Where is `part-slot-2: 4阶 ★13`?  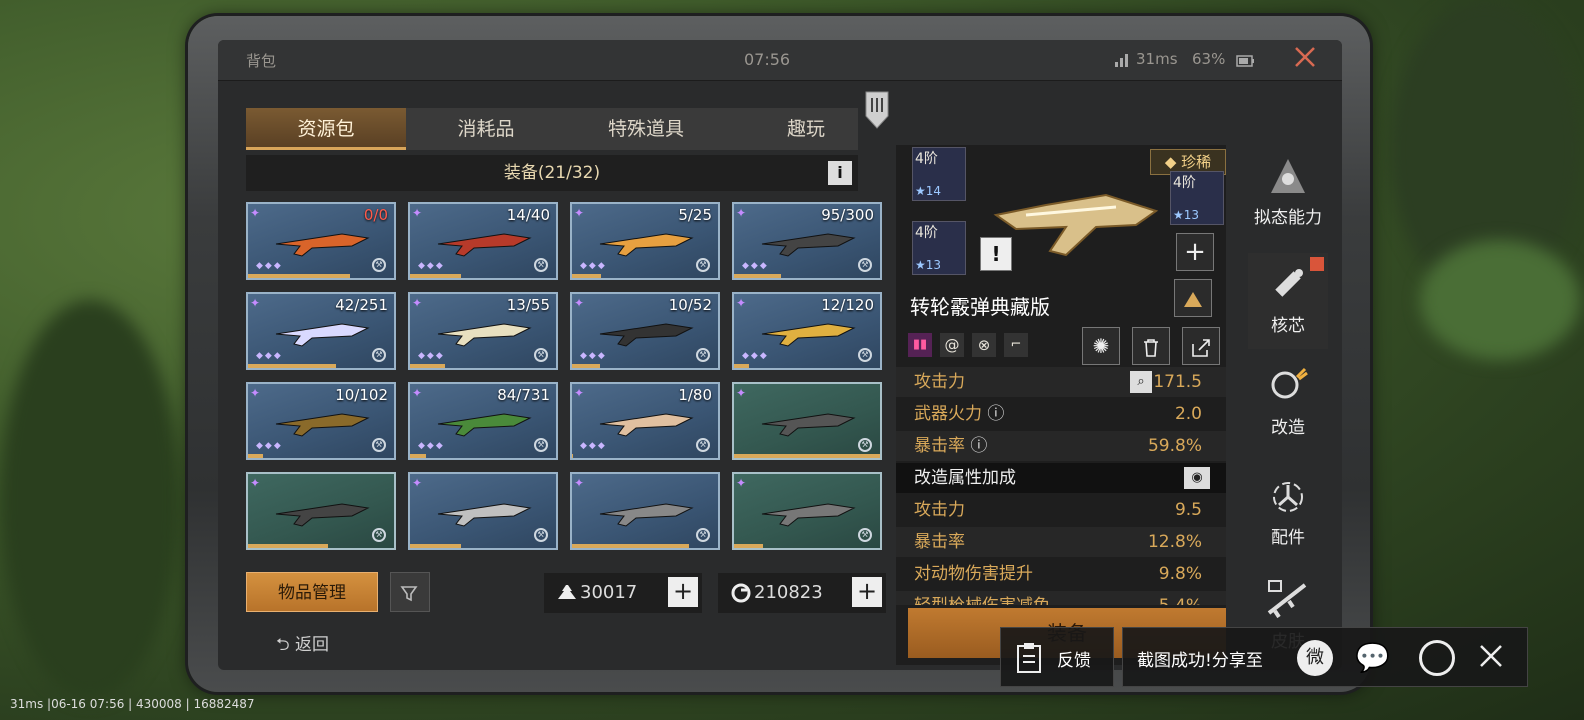 part-slot-2: 4阶 ★13 is located at coordinates (939, 248).